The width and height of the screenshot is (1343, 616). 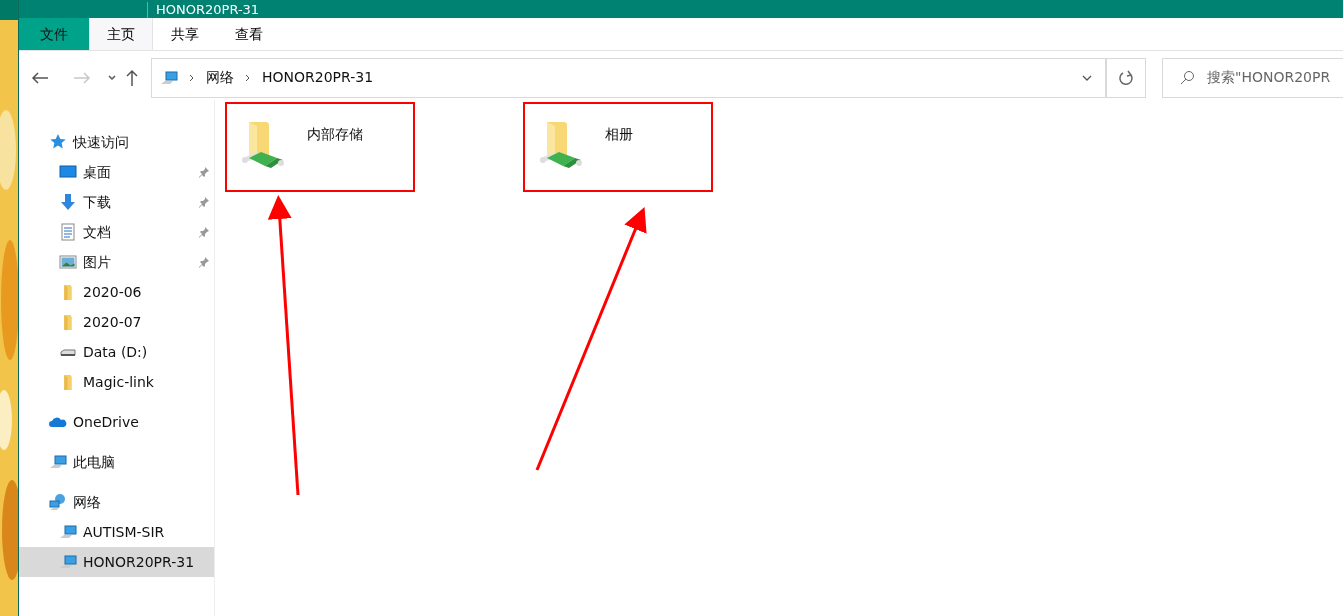 I want to click on download-icon, so click(x=68, y=202).